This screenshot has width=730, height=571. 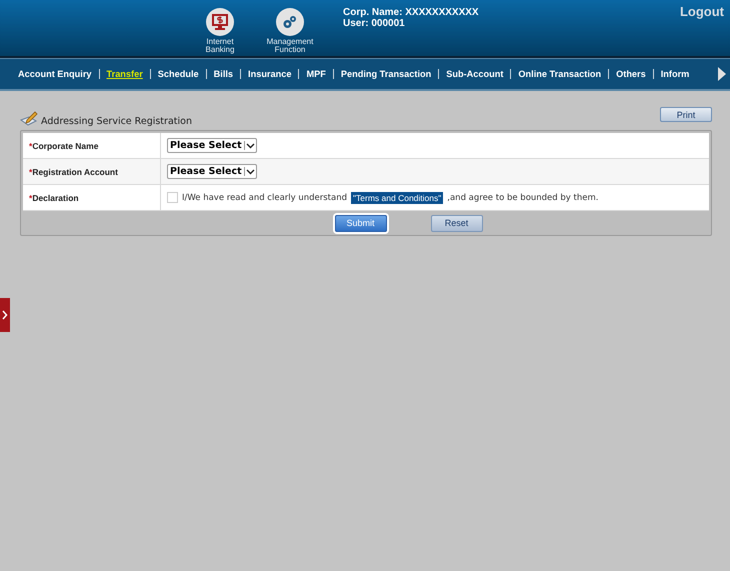 I want to click on nav-tab: Transfer, so click(x=124, y=74).